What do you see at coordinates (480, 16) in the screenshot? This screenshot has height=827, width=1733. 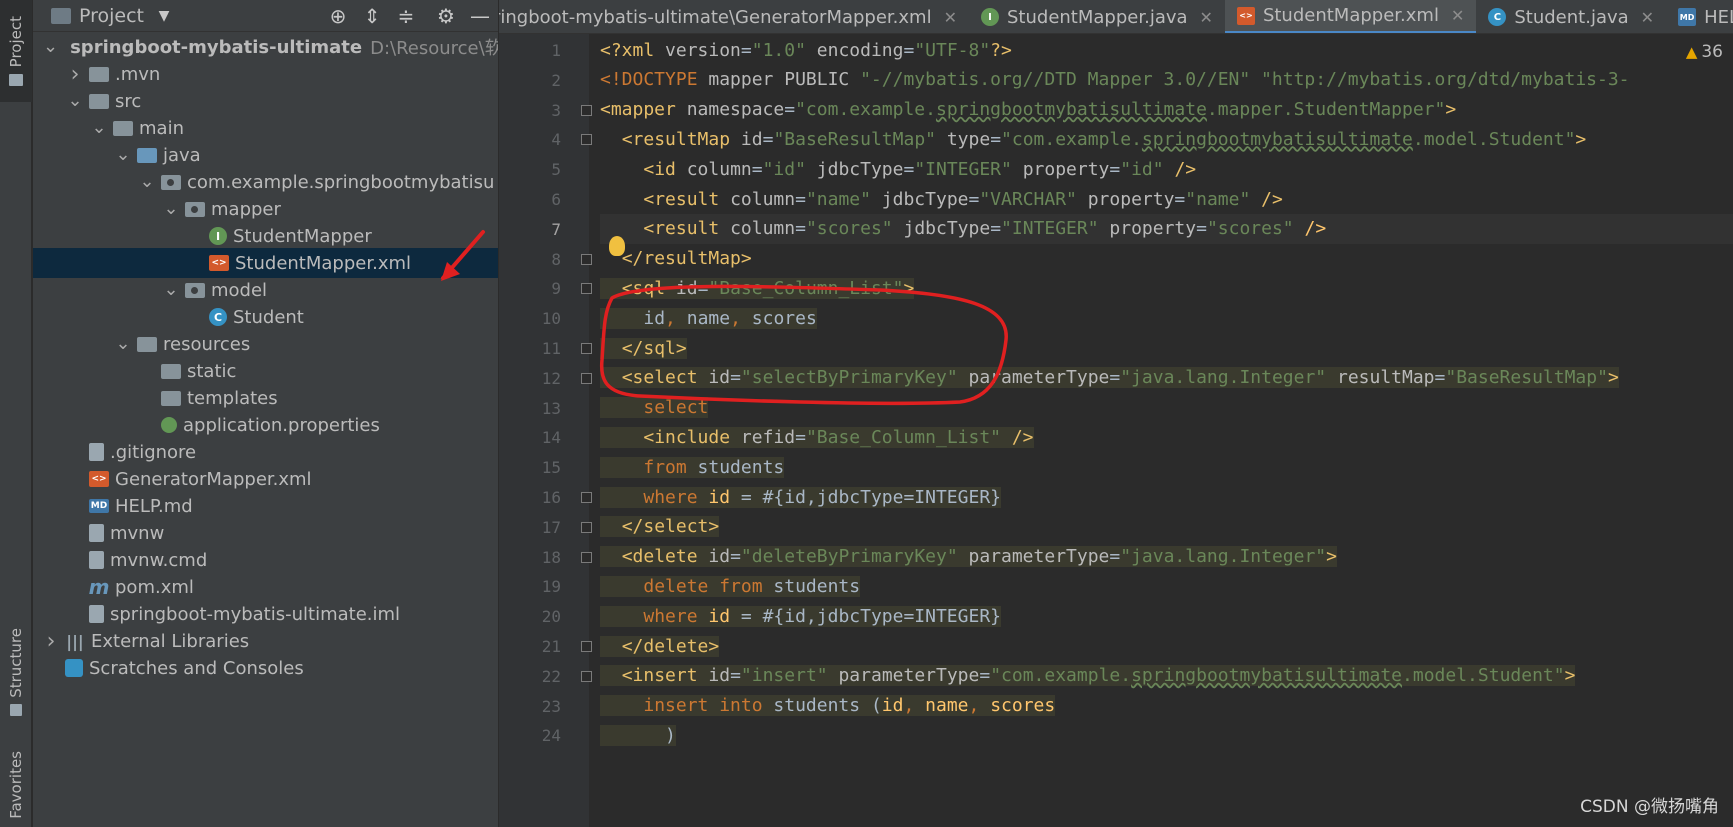 I see `minimize-icon: —` at bounding box center [480, 16].